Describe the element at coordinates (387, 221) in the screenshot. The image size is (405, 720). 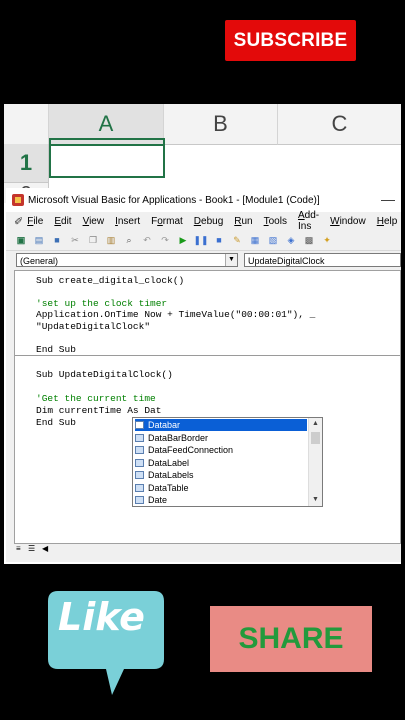
I see `menu-help: Help` at that location.